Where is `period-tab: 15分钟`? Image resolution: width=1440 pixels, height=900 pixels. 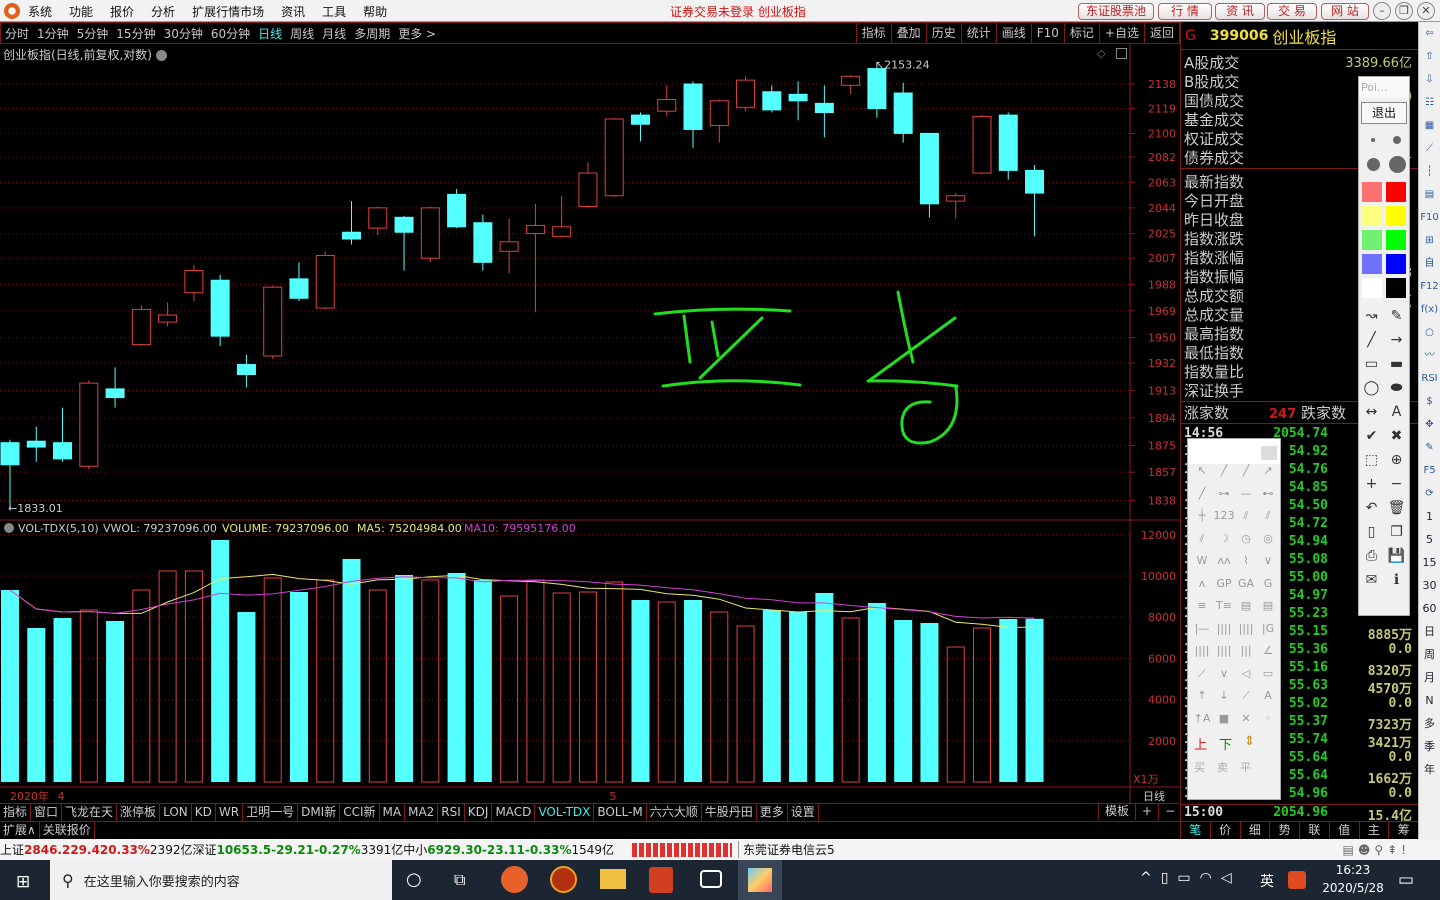
period-tab: 15分钟 is located at coordinates (135, 33).